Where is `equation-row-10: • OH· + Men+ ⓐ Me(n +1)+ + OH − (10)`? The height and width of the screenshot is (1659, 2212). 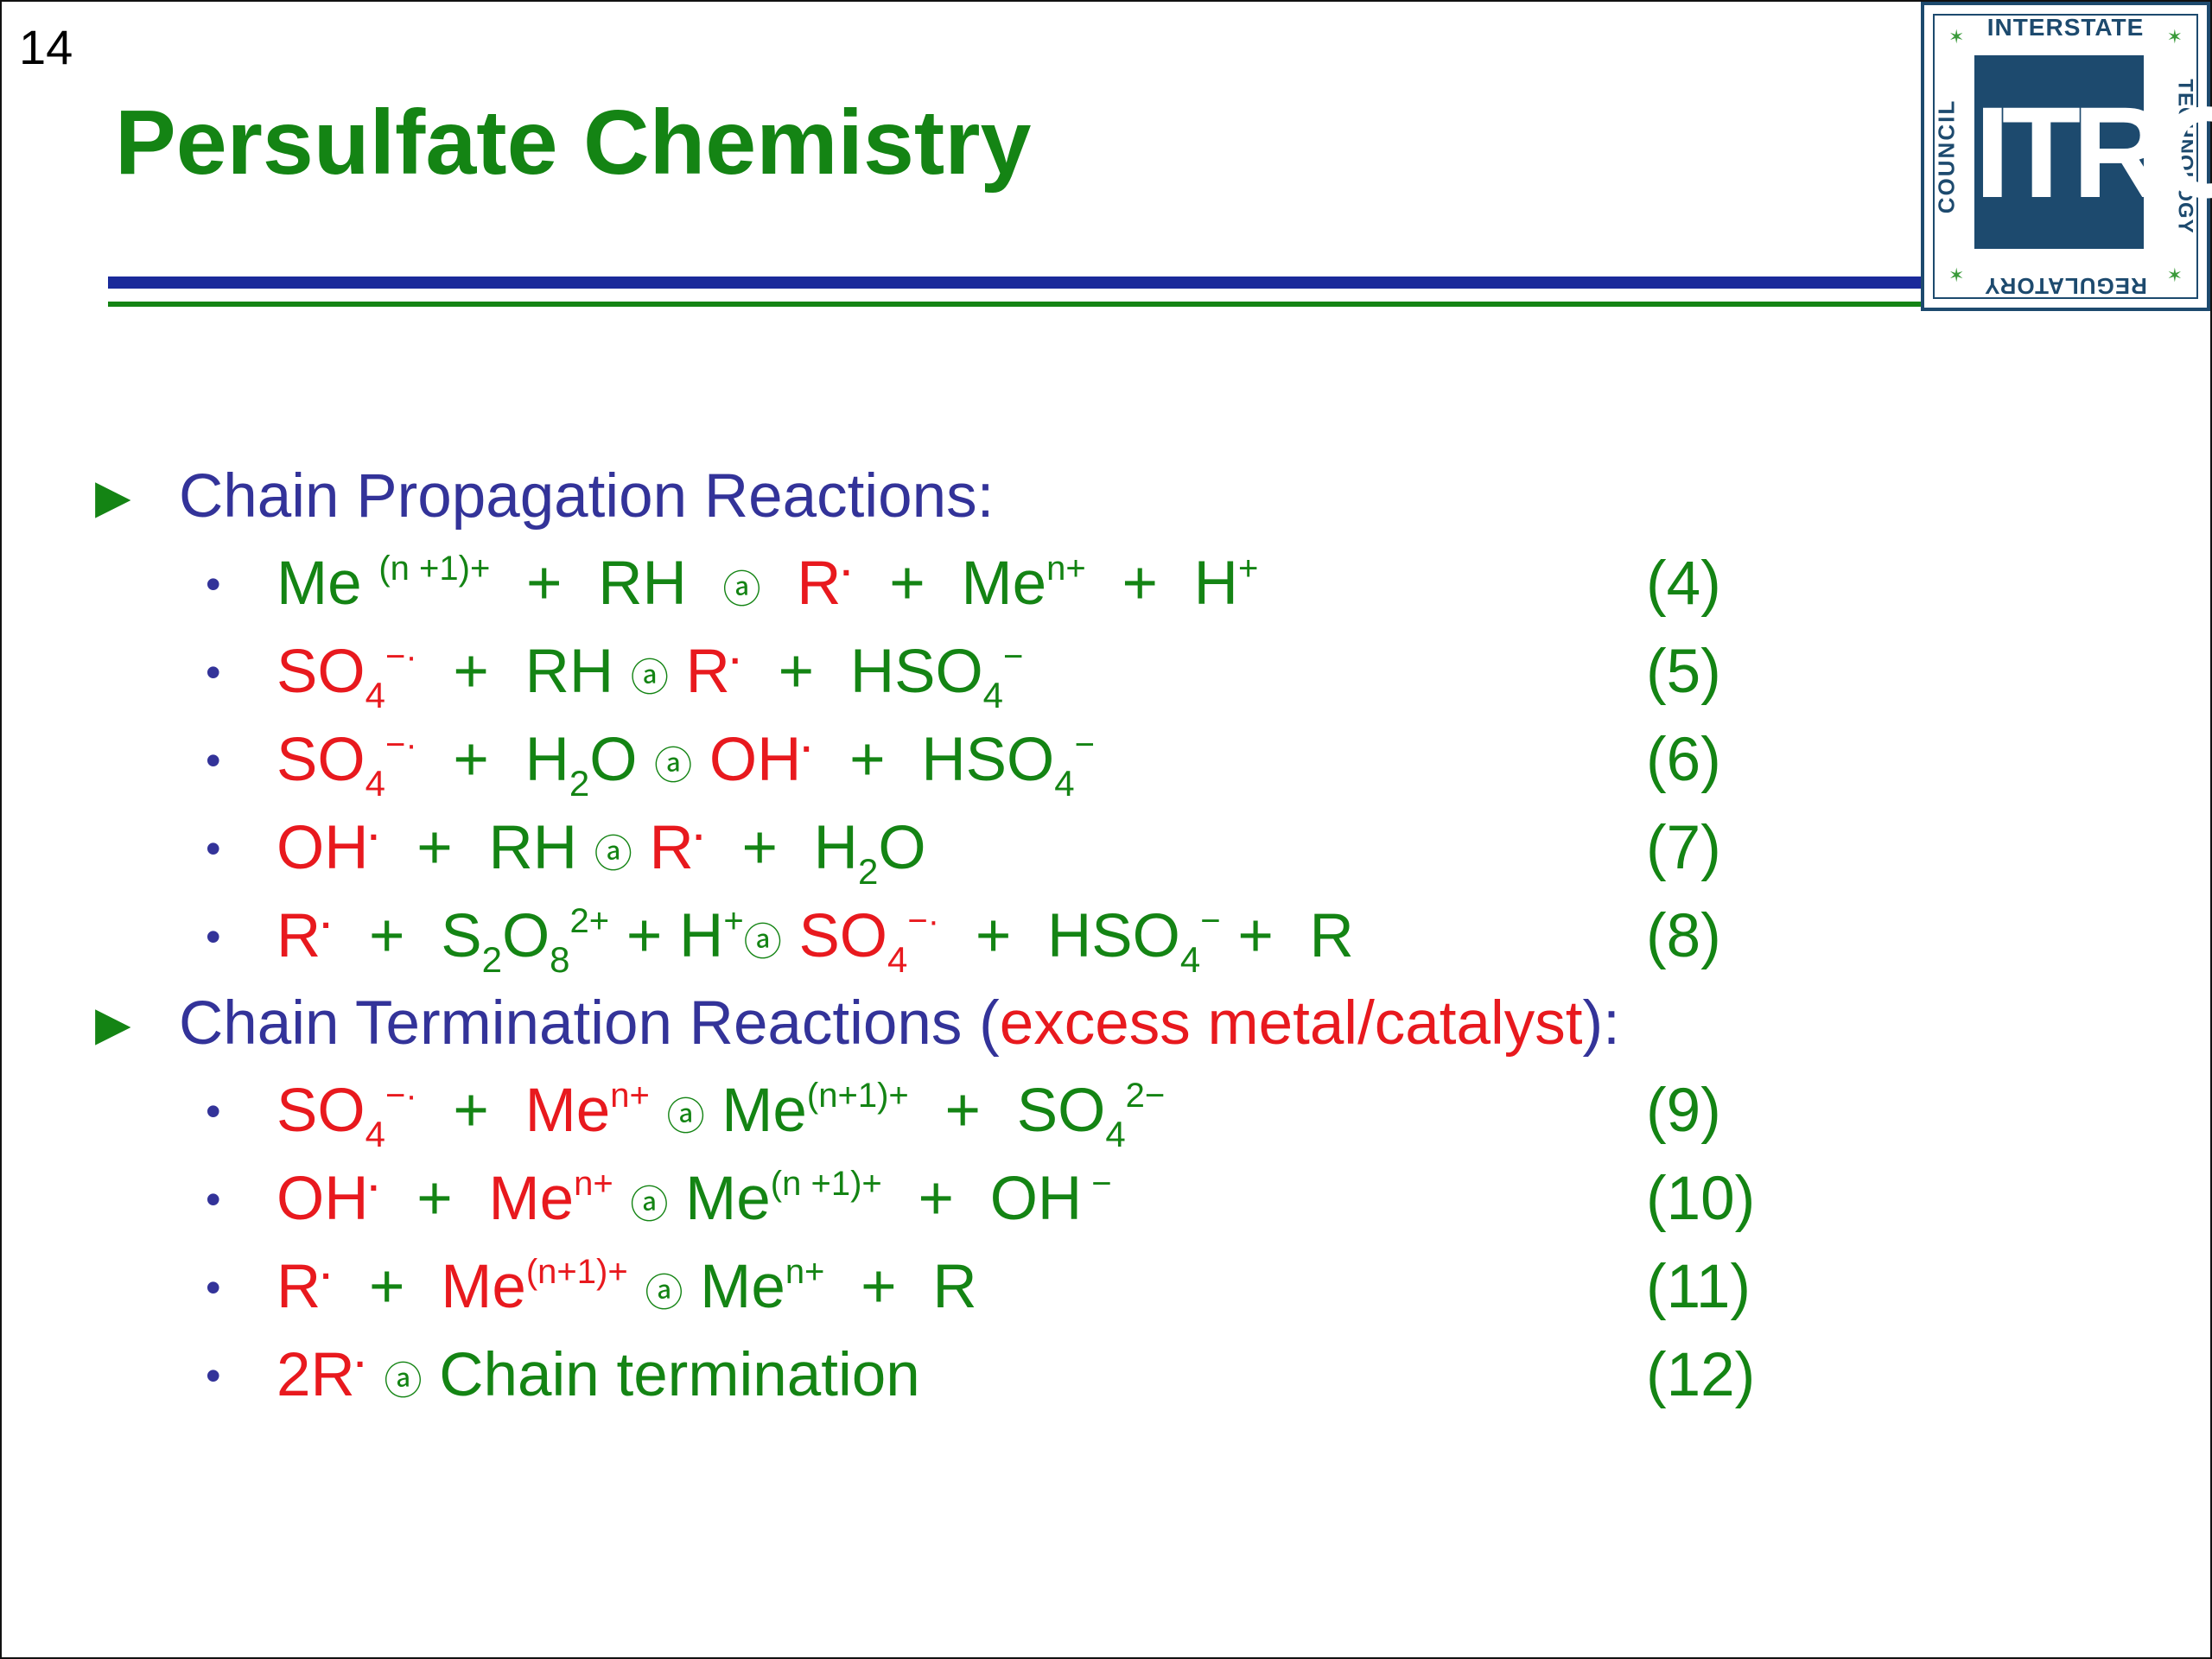
equation-row-10: • OH· + Men+ ⓐ Me(n +1)+ + OH − (10) is located at coordinates (959, 1199).